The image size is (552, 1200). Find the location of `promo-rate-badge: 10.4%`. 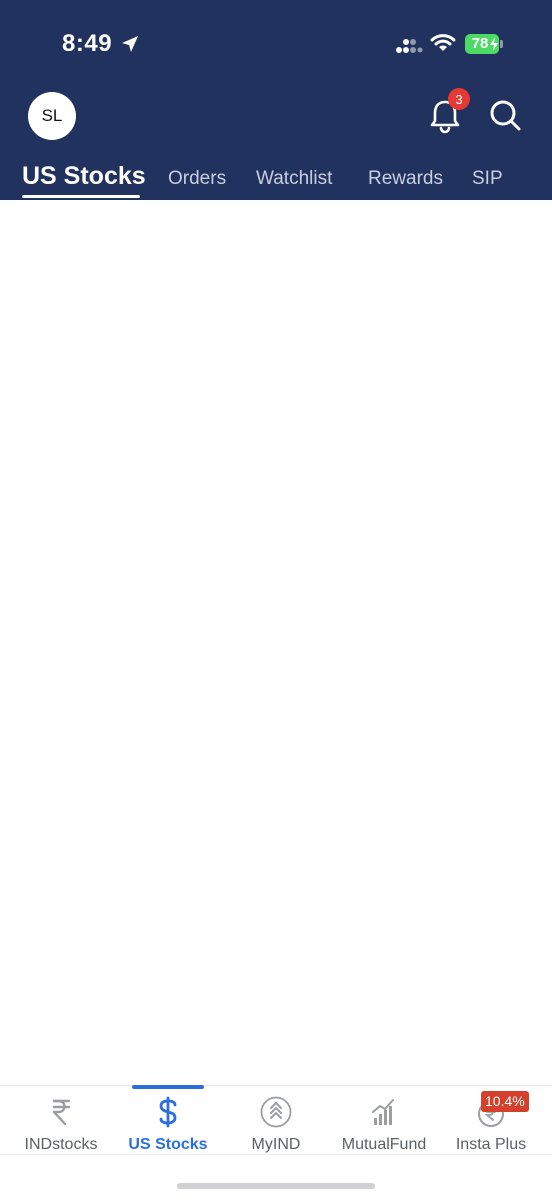

promo-rate-badge: 10.4% is located at coordinates (505, 1101).